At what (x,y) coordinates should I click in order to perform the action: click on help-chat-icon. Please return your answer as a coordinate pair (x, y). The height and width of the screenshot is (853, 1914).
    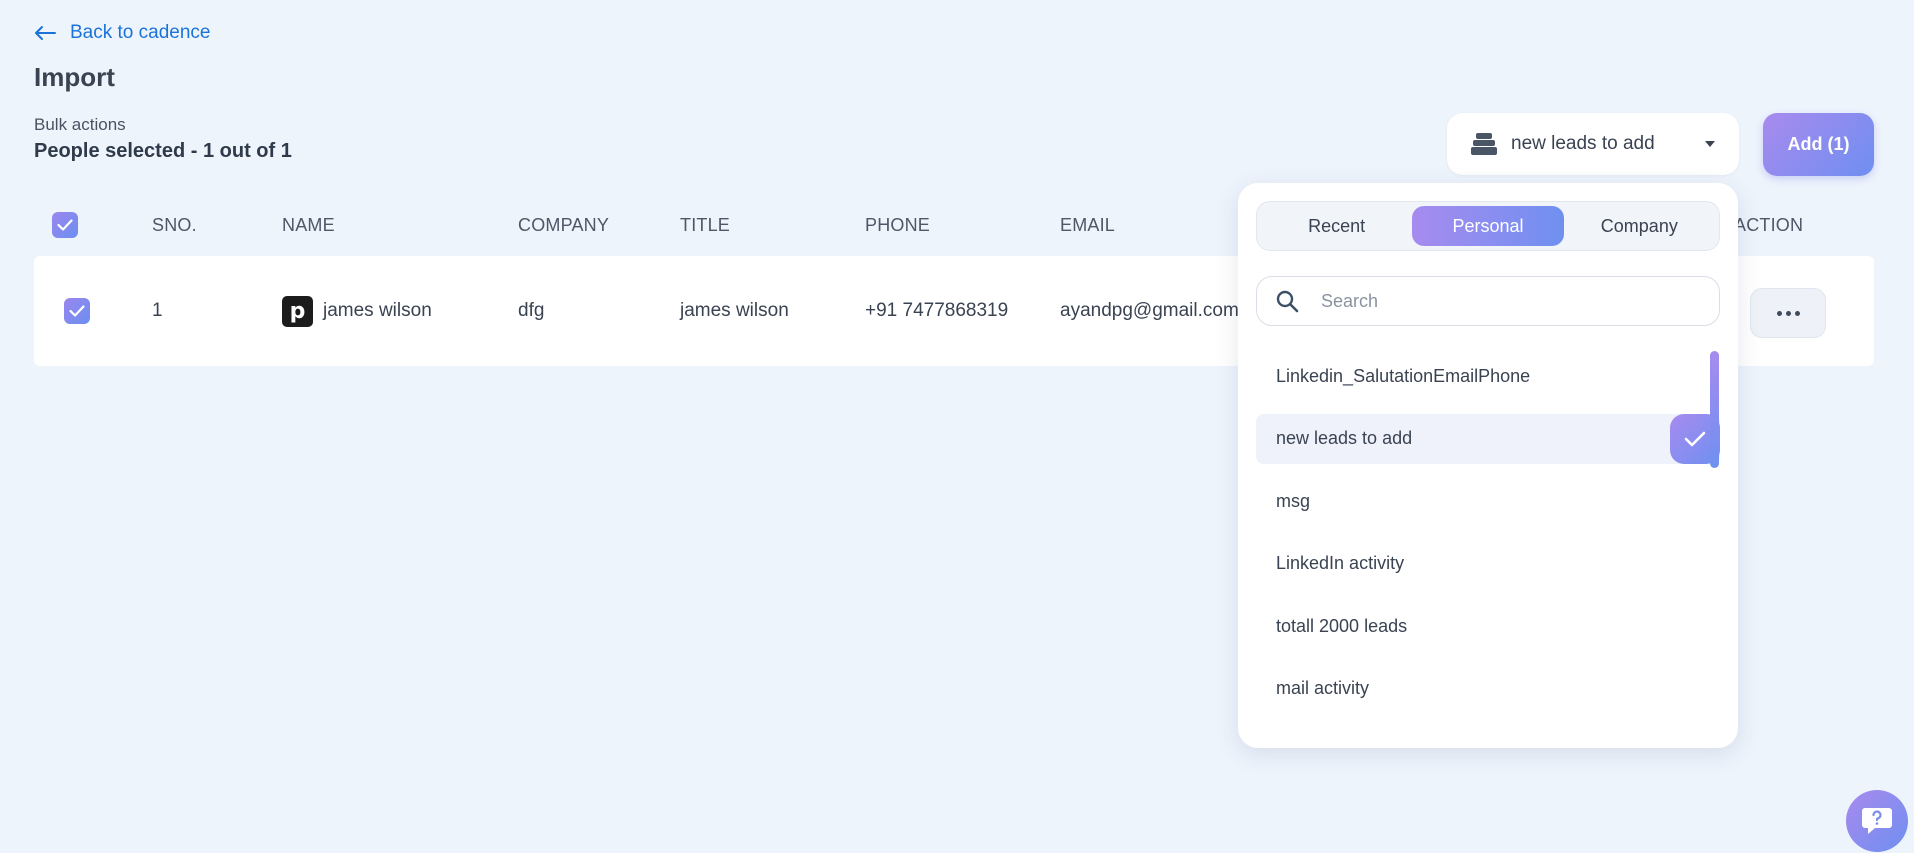
    Looking at the image, I should click on (1877, 821).